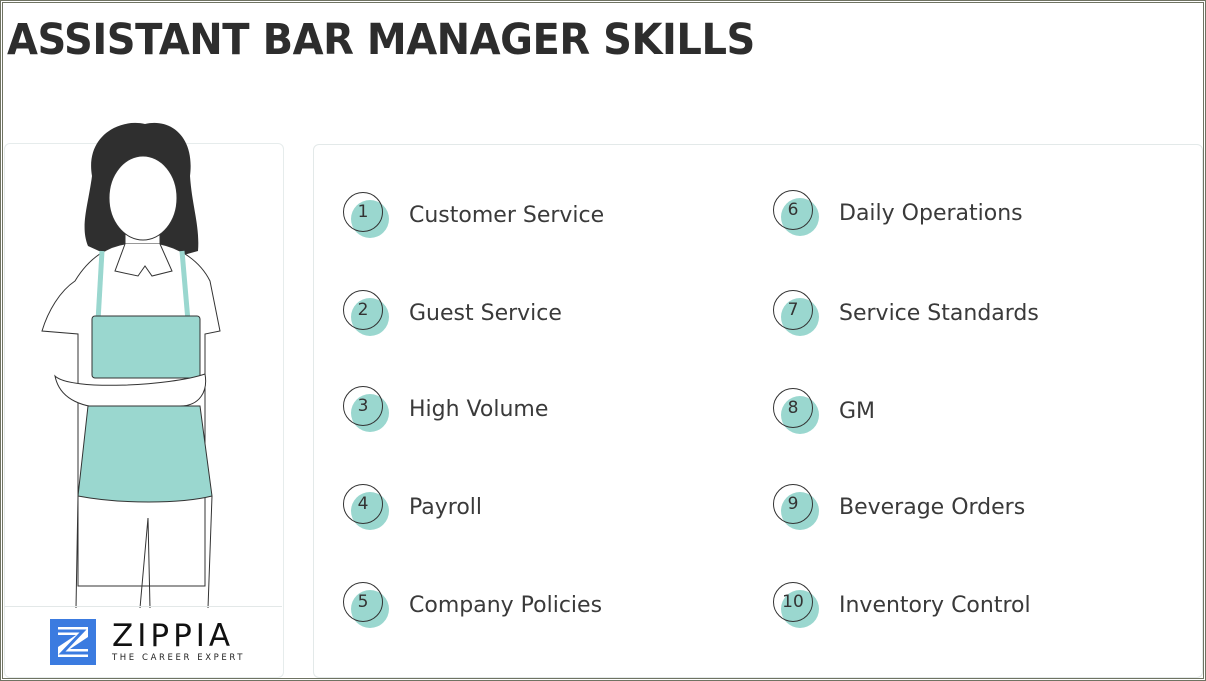  Describe the element at coordinates (931, 213) in the screenshot. I see `skill-label: Daily Operations` at that location.